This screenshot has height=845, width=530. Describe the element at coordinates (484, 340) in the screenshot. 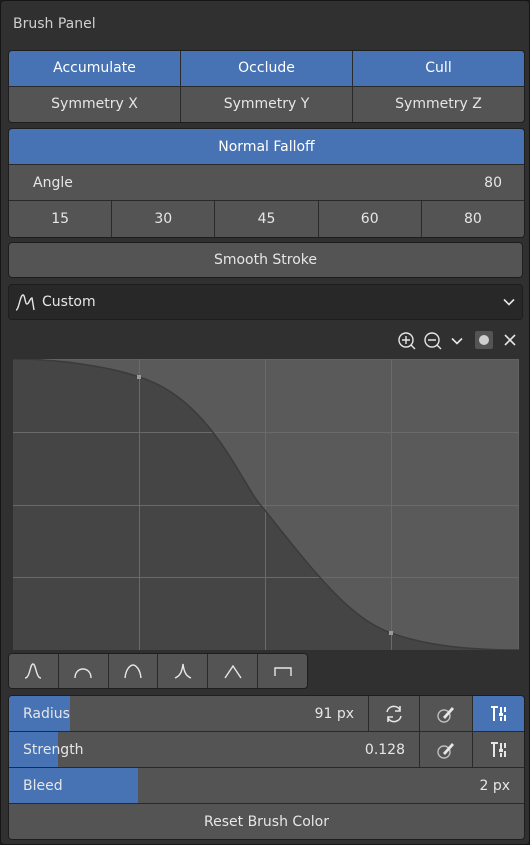

I see `handle-type-icon` at that location.